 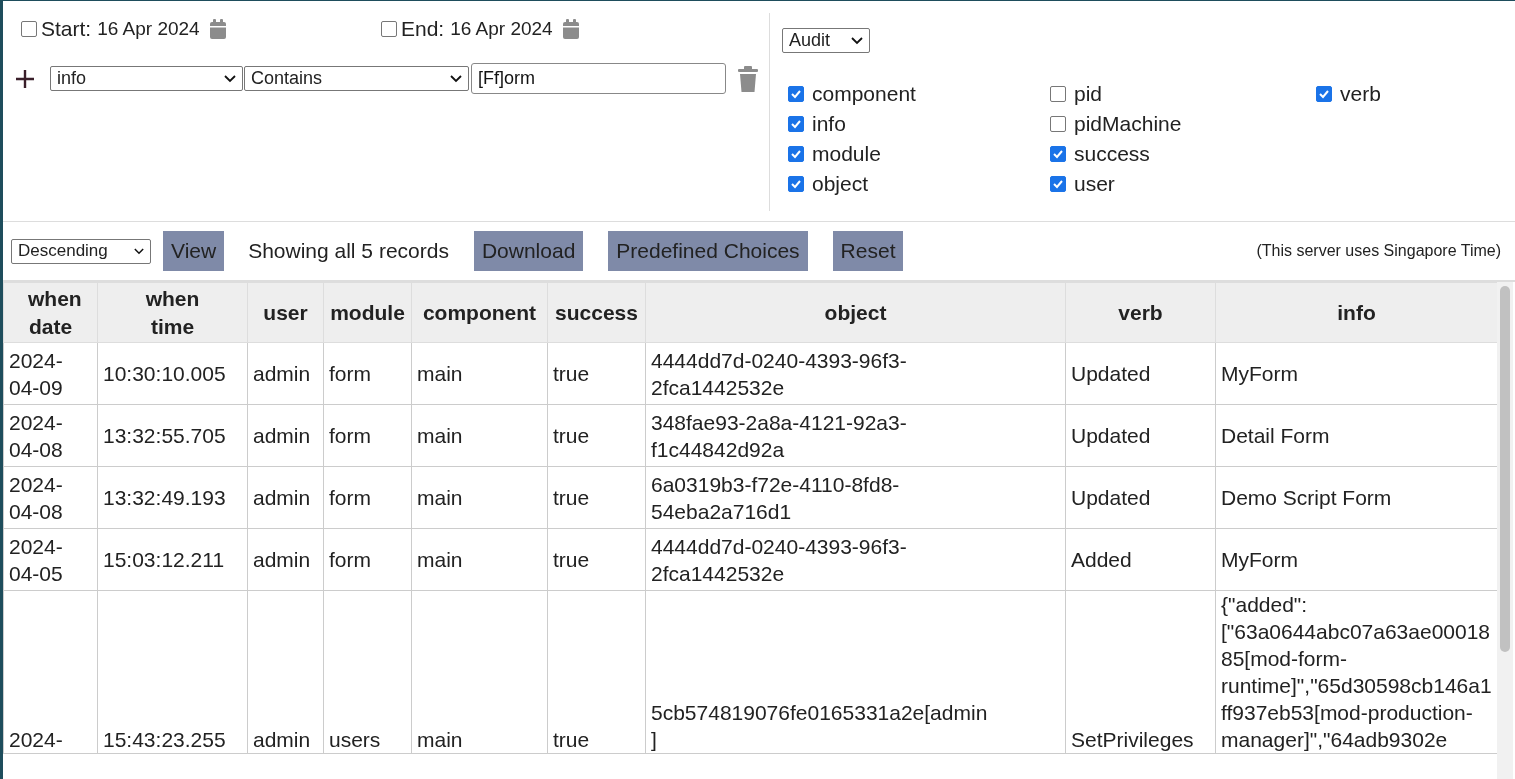 I want to click on add-icon, so click(x=25, y=78).